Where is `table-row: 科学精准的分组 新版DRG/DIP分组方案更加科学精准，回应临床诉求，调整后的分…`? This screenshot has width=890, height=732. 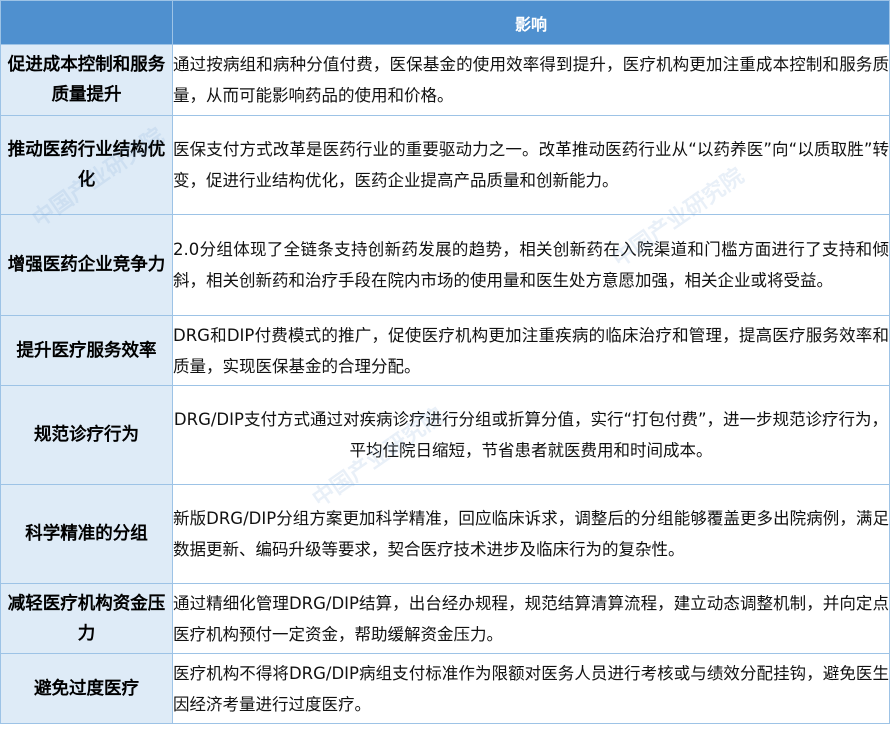 table-row: 科学精准的分组 新版DRG/DIP分组方案更加科学精准，回应临床诉求，调整后的分… is located at coordinates (445, 534).